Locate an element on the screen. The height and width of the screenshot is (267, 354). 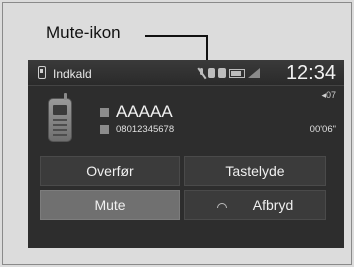
caller-number: 08012345678 is located at coordinates (145, 129).